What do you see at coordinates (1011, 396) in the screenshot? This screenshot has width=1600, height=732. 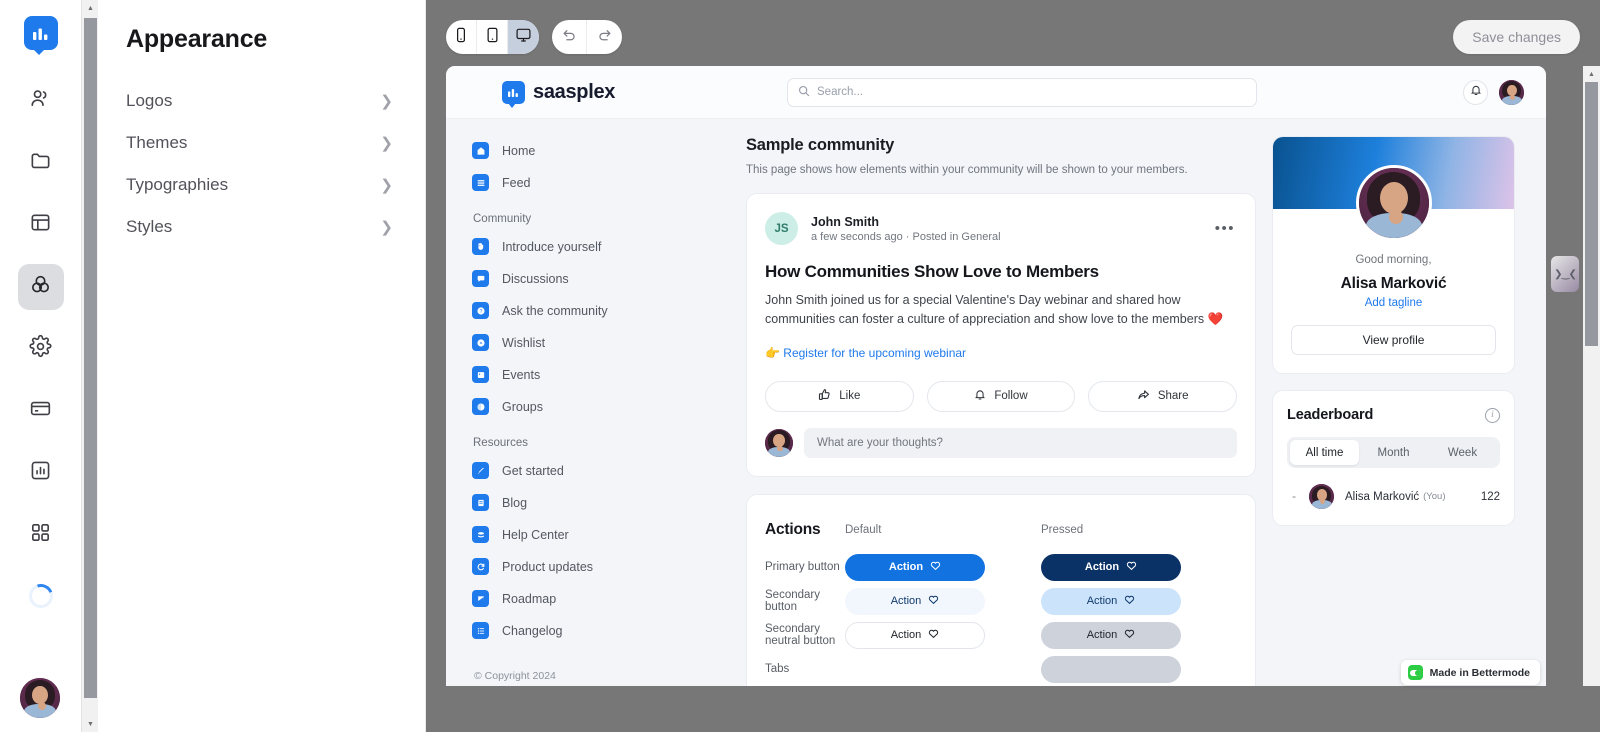 I see `follow-label: Follow` at bounding box center [1011, 396].